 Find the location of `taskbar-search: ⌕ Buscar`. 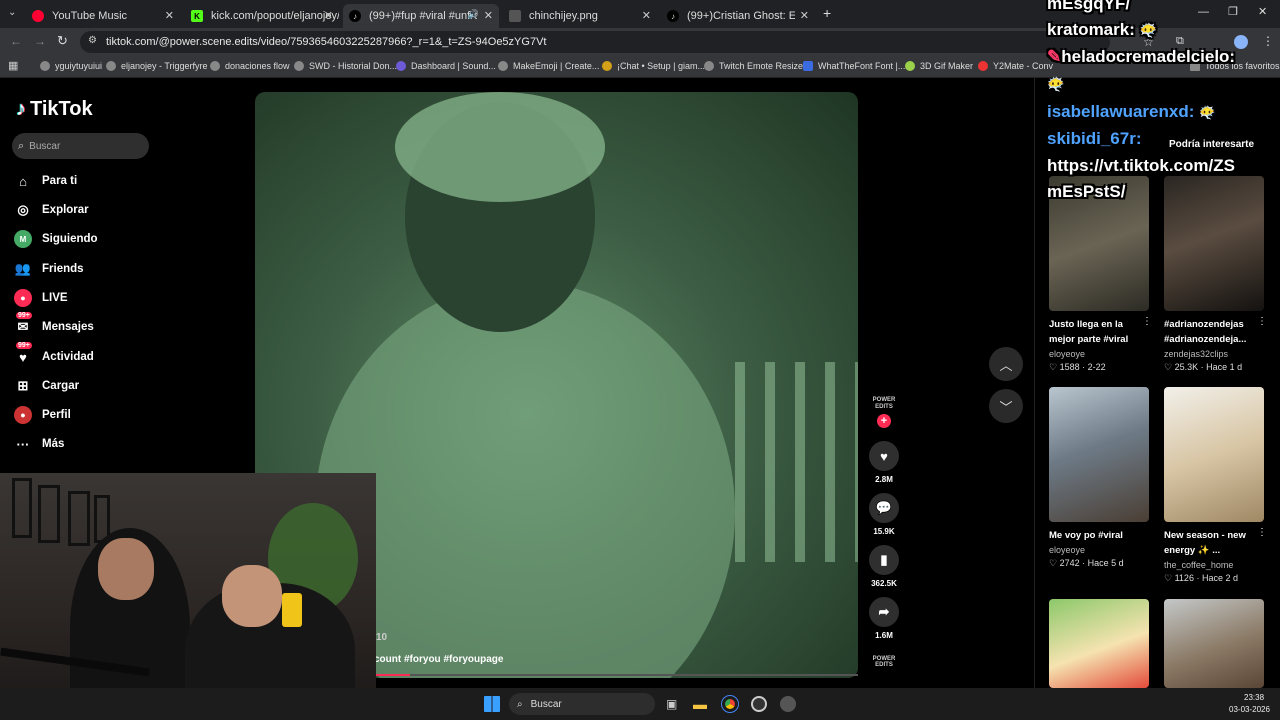

taskbar-search: ⌕ Buscar is located at coordinates (582, 704).